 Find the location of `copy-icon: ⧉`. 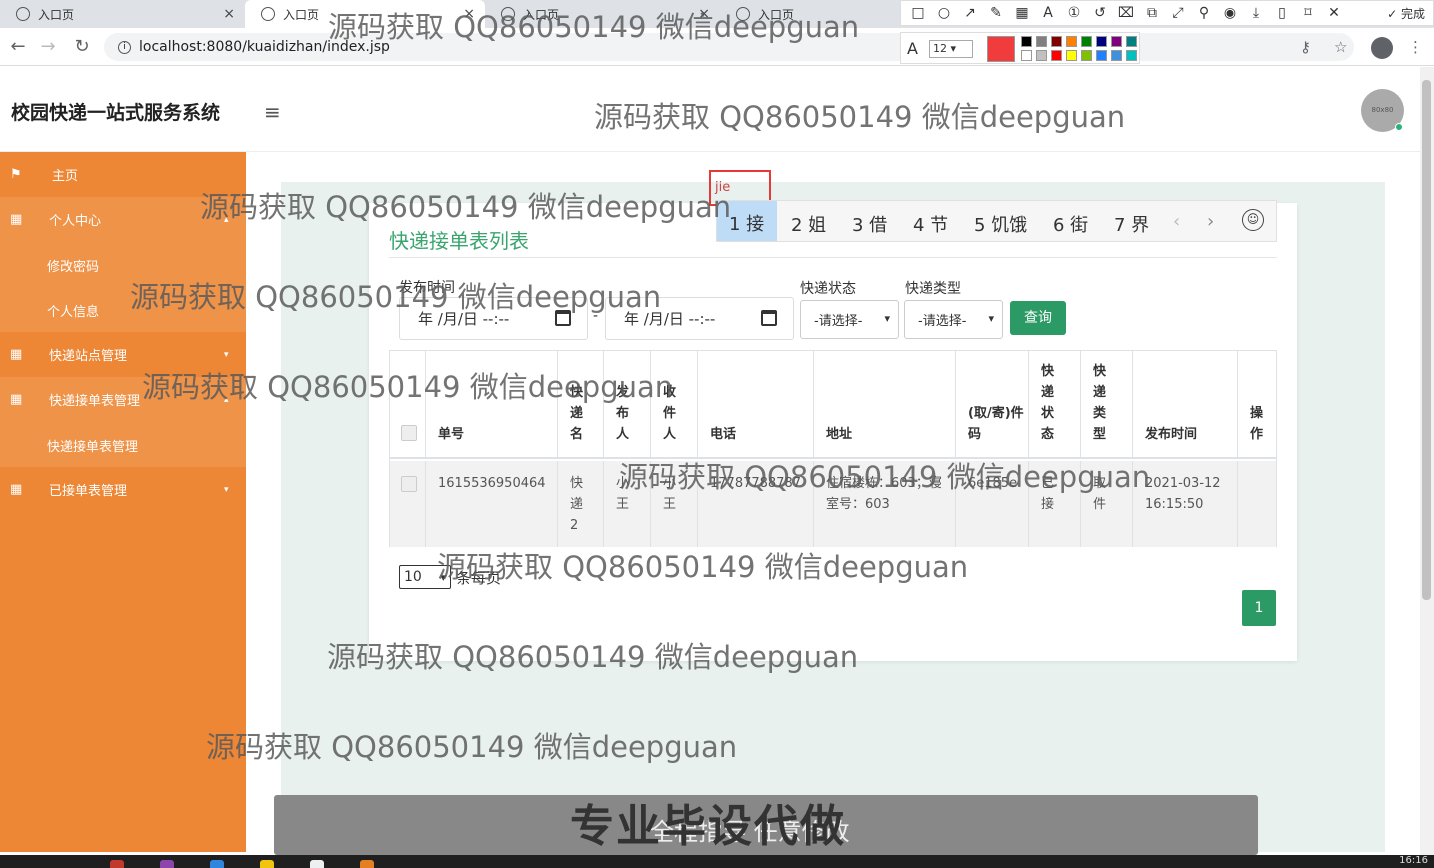

copy-icon: ⧉ is located at coordinates (1152, 13).